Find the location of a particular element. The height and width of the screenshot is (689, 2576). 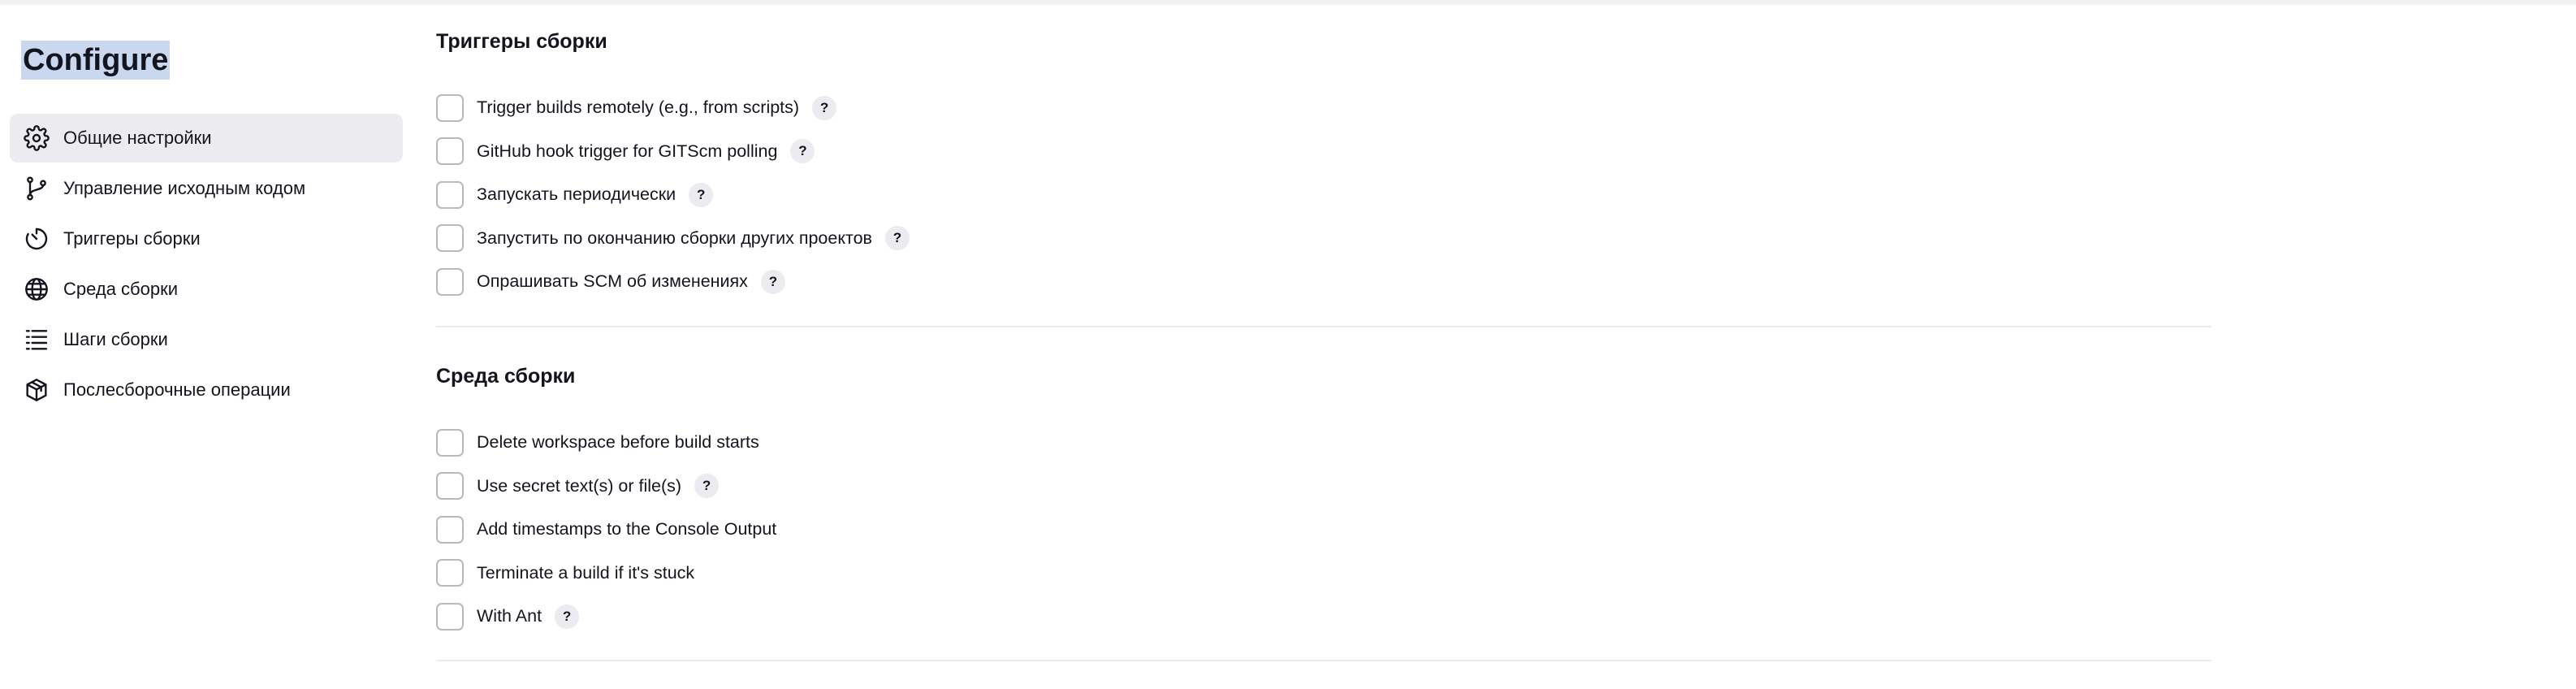

sidebar-item-scm: Управление исходным кодом is located at coordinates (207, 188).